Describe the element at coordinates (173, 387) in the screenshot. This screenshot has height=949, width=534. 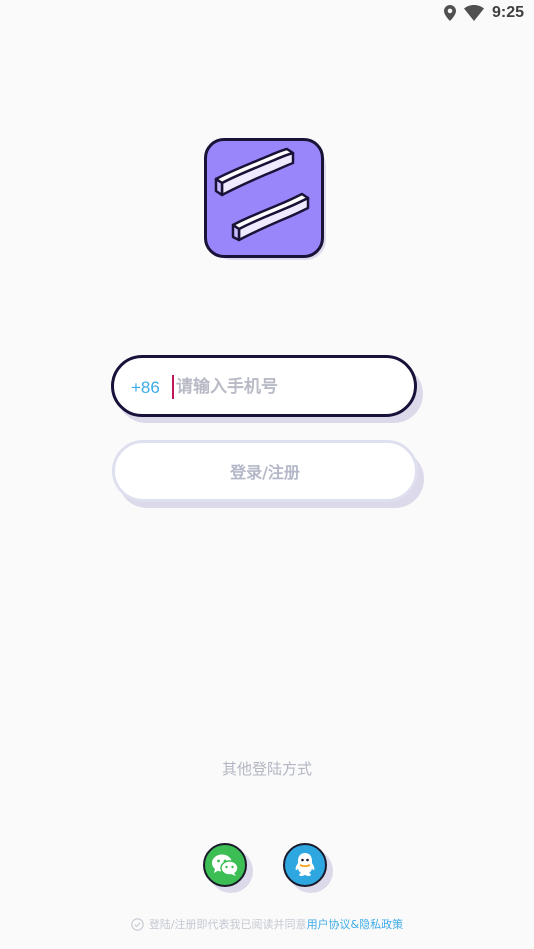
I see `text-caret` at that location.